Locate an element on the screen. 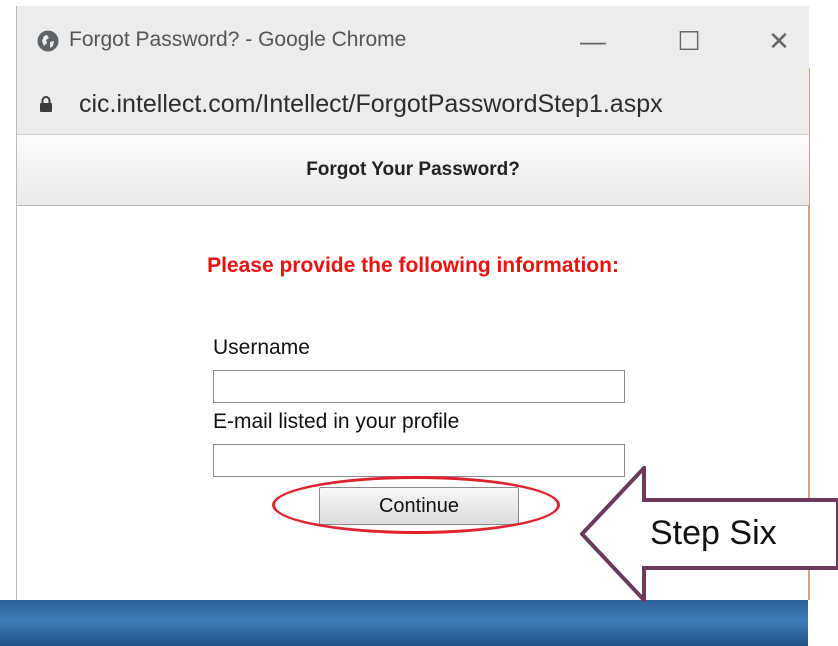 The image size is (838, 646). window-title: Forgot Password? - Google Chrome is located at coordinates (238, 39).